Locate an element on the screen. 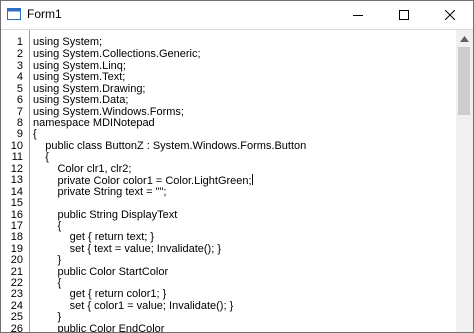  minimize-icon is located at coordinates (358, 15).